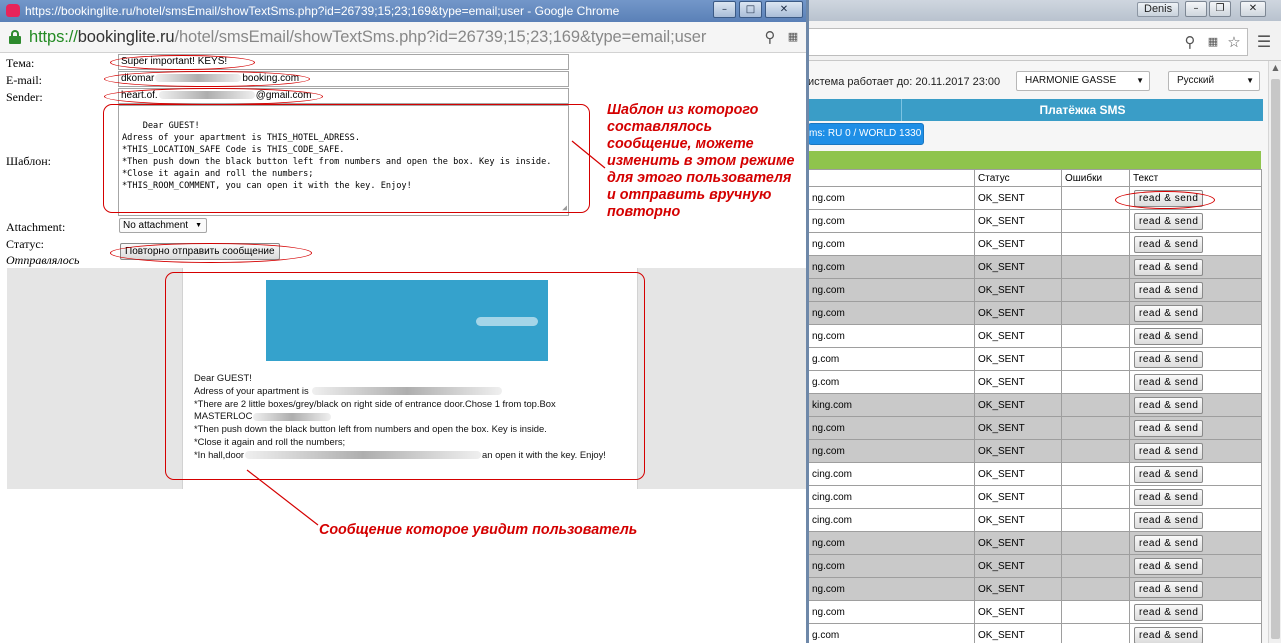  Describe the element at coordinates (25, 244) in the screenshot. I see `status-label: Статус:` at that location.